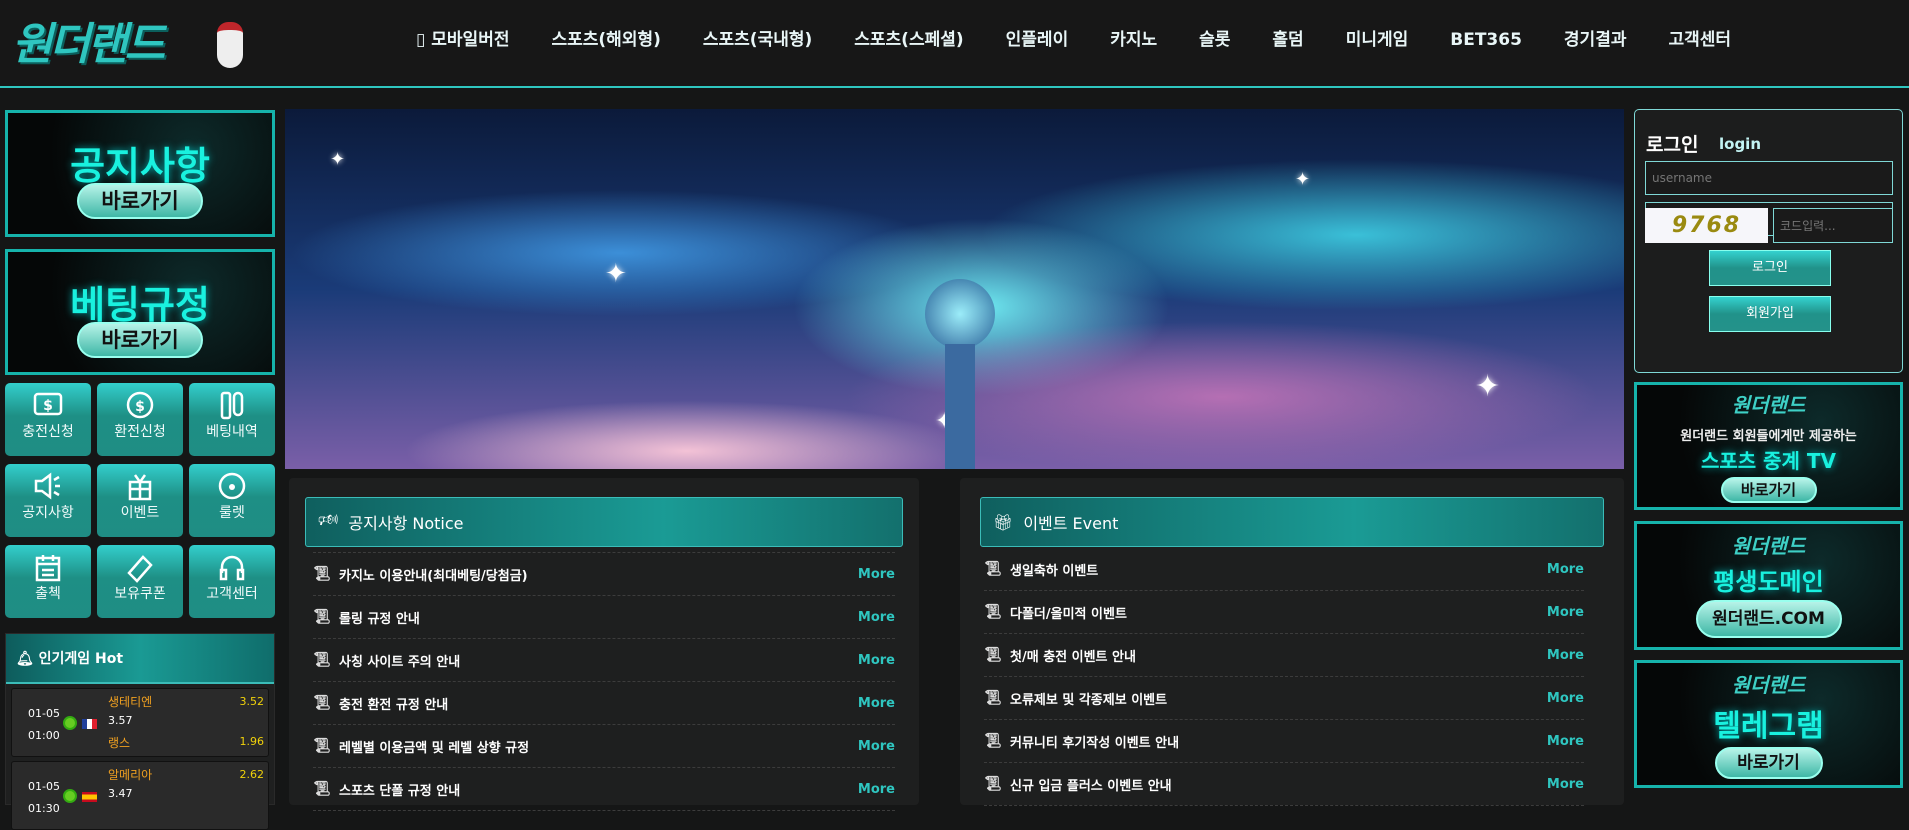 The height and width of the screenshot is (830, 1909). What do you see at coordinates (232, 581) in the screenshot?
I see `tile-support: 고객센터` at bounding box center [232, 581].